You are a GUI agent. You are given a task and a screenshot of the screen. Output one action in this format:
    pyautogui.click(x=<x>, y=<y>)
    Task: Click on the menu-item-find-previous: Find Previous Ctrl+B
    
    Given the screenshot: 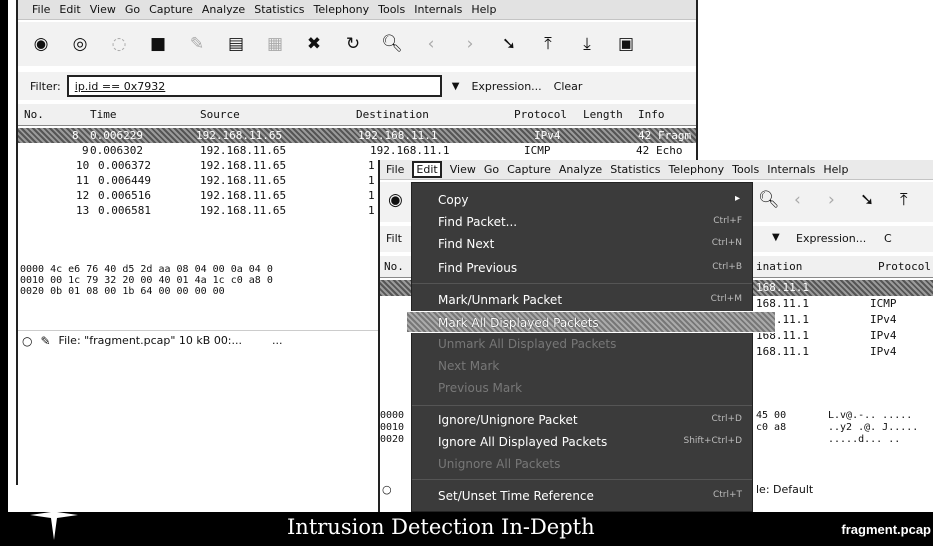 What is the action you would take?
    pyautogui.click(x=582, y=268)
    